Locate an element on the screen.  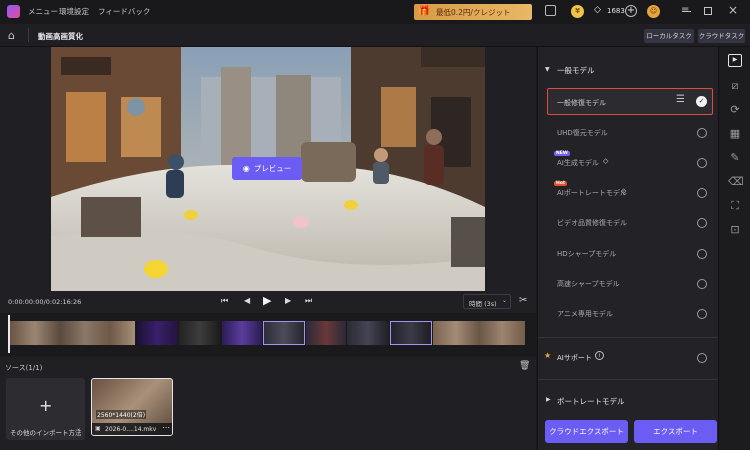
skip-start-icon: ⏮ is located at coordinates (224, 301).